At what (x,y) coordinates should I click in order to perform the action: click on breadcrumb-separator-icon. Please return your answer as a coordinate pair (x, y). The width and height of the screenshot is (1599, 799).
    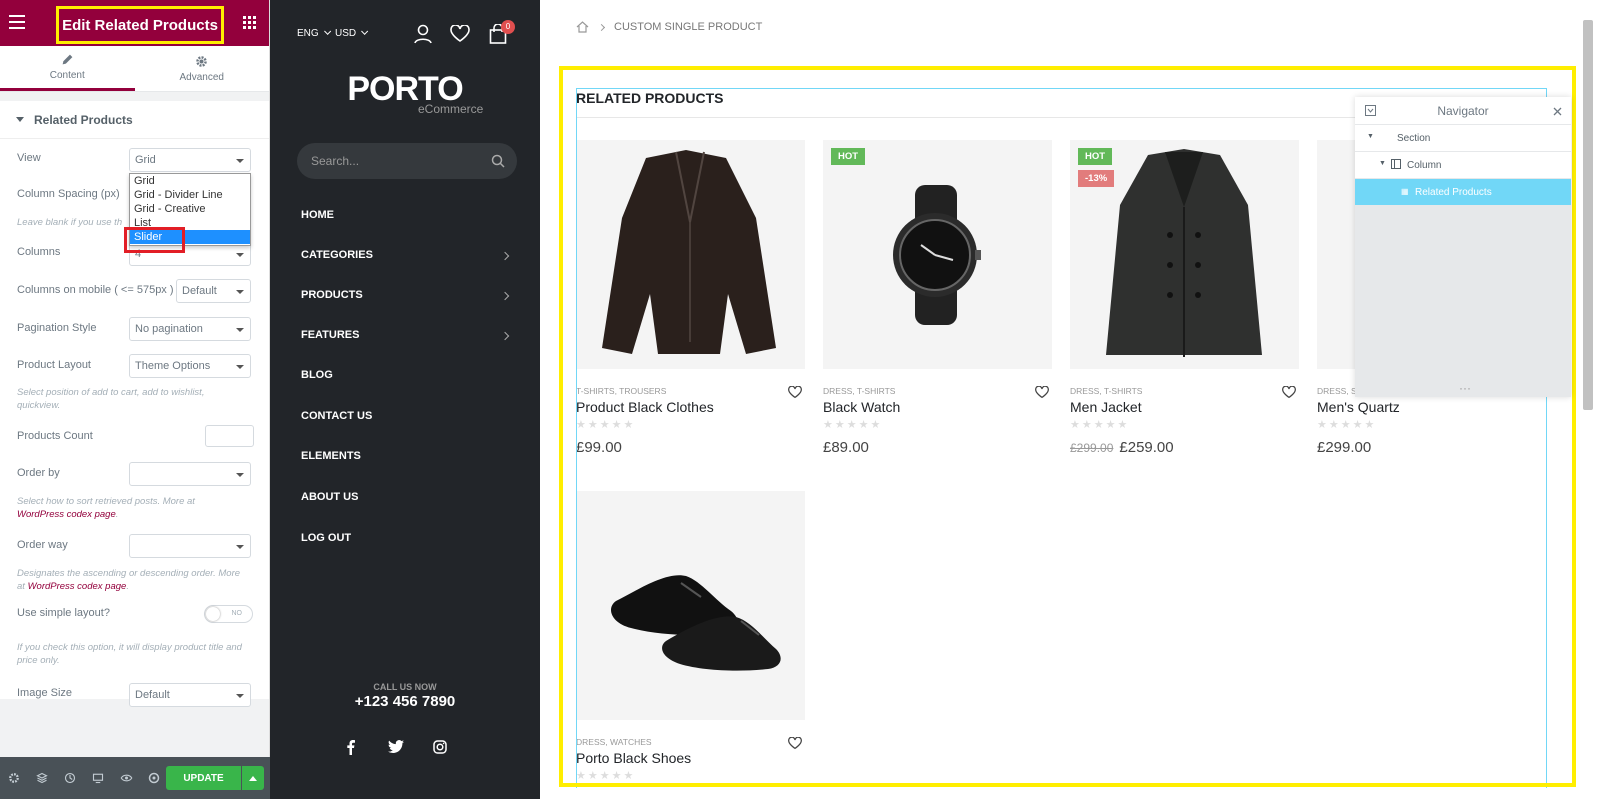
    Looking at the image, I should click on (601, 27).